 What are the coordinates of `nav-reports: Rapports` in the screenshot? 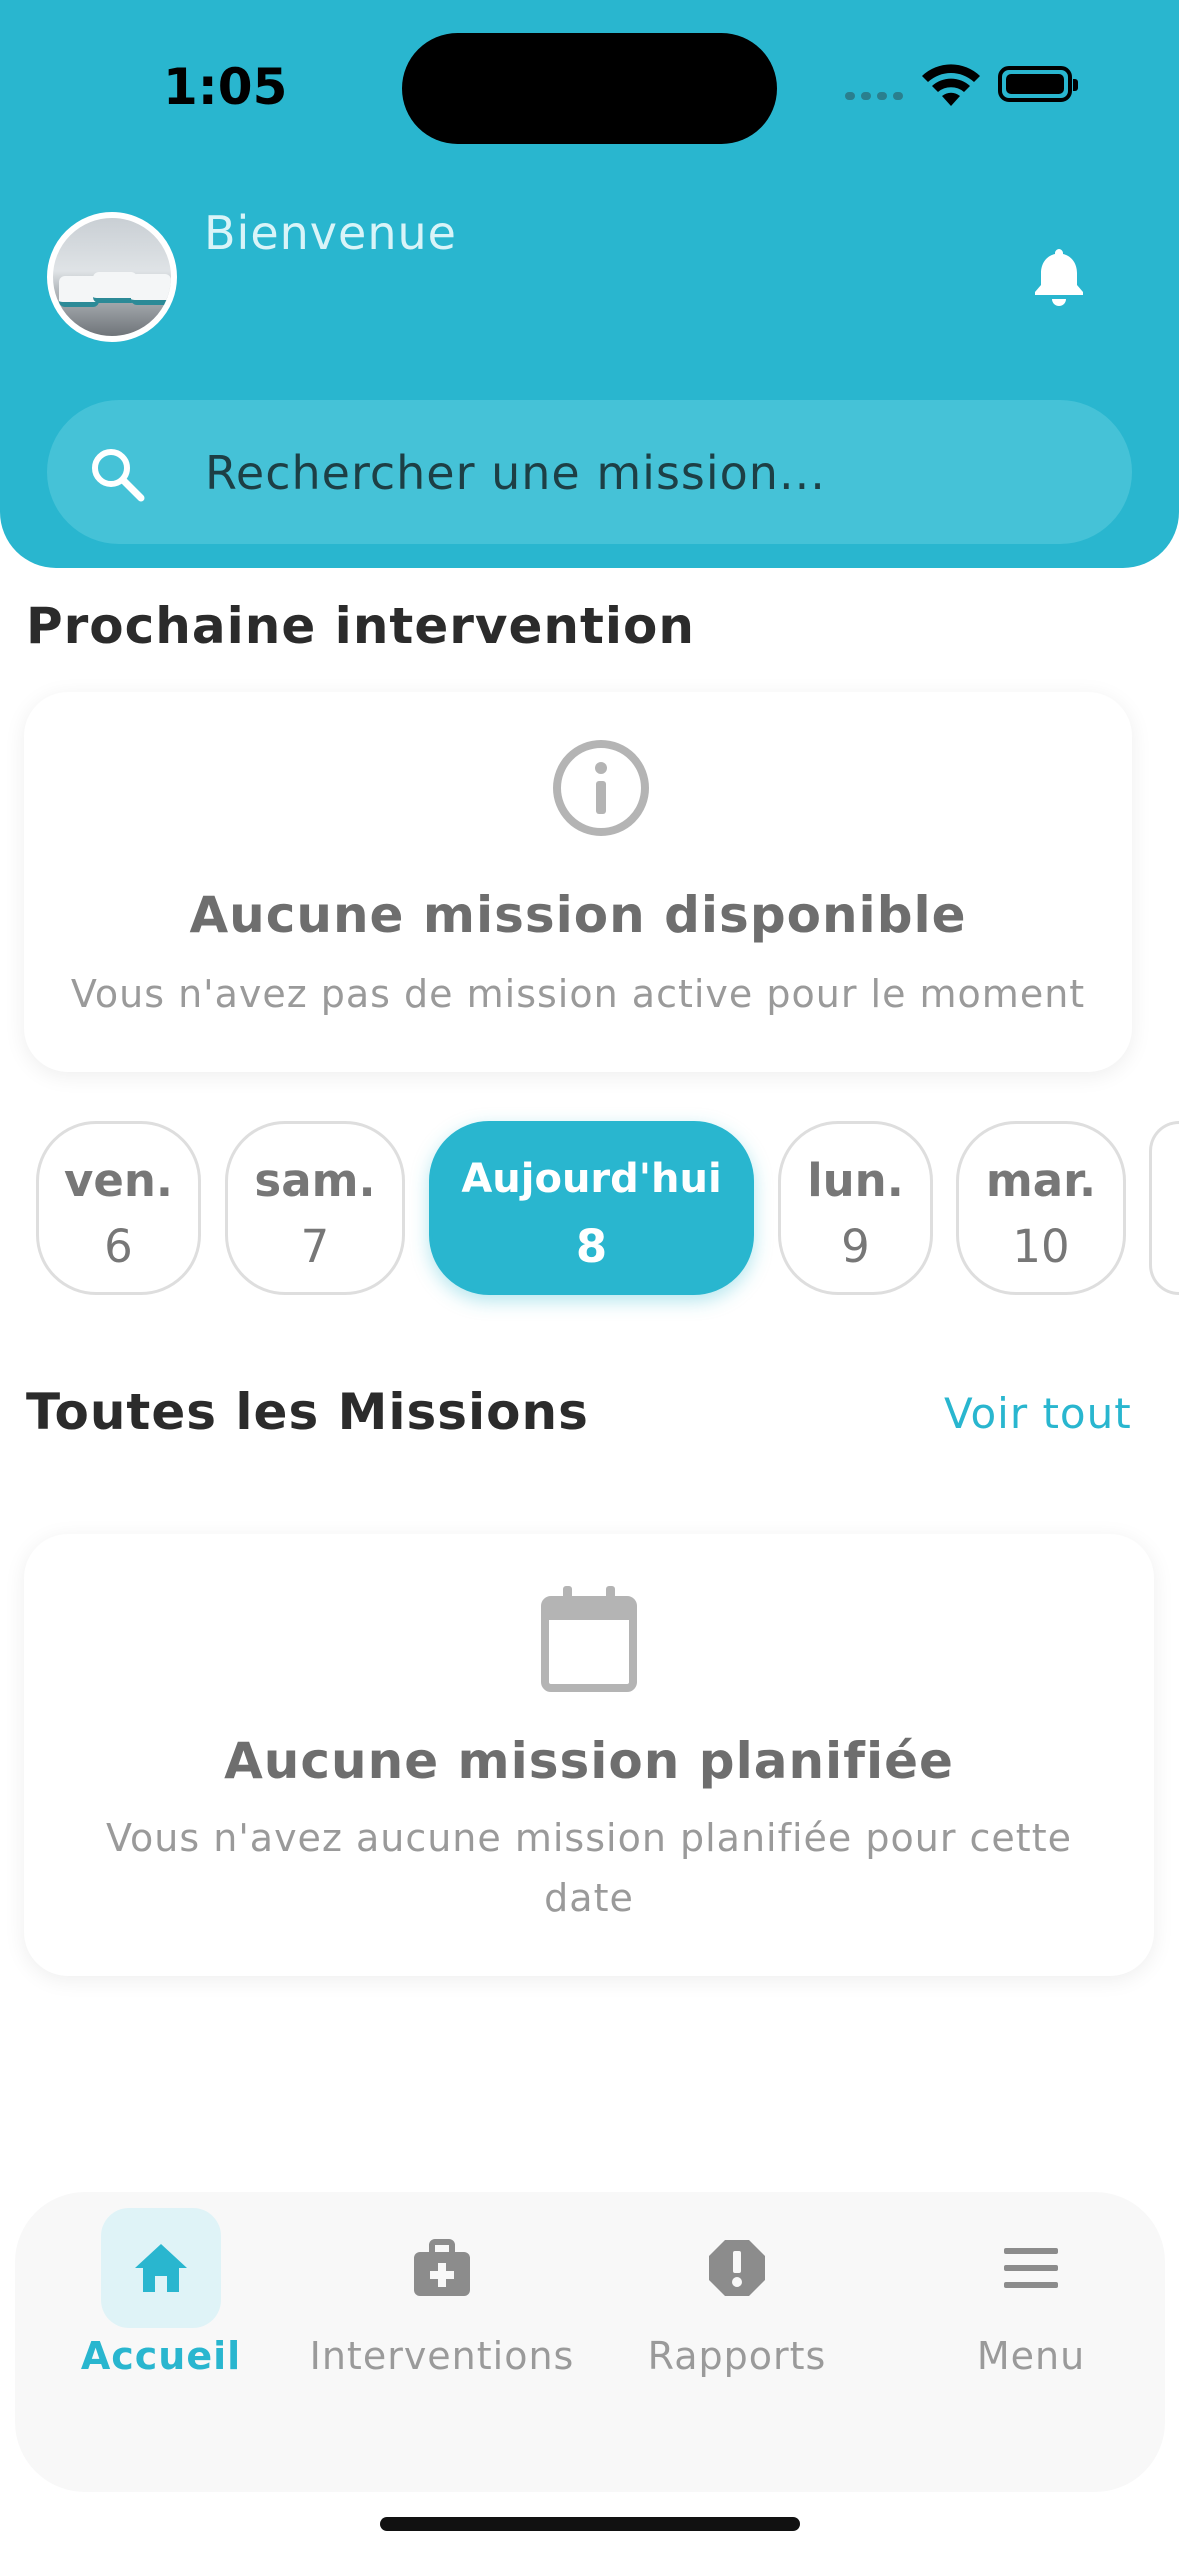 It's located at (737, 2342).